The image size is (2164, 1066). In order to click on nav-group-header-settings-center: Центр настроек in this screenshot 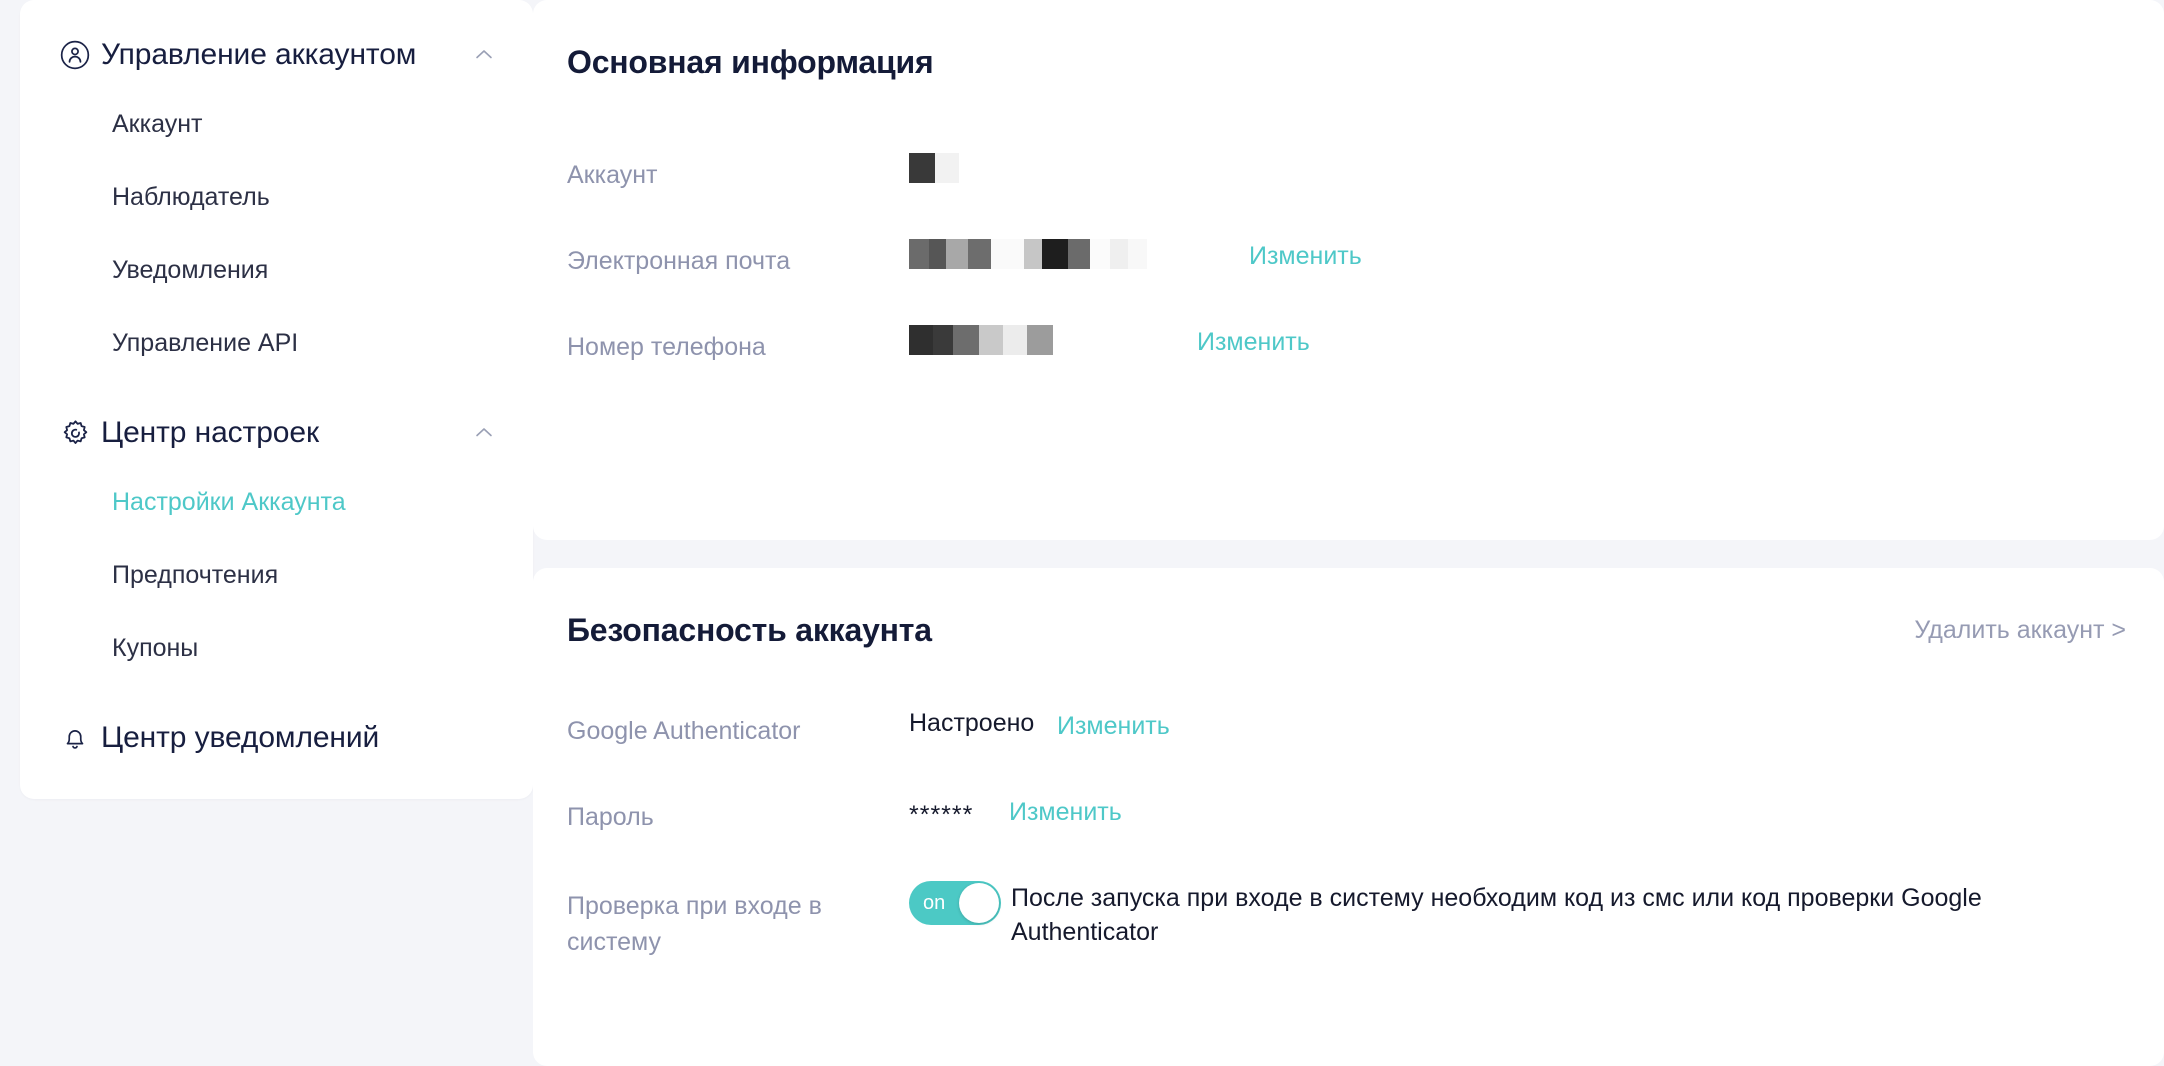, I will do `click(276, 433)`.